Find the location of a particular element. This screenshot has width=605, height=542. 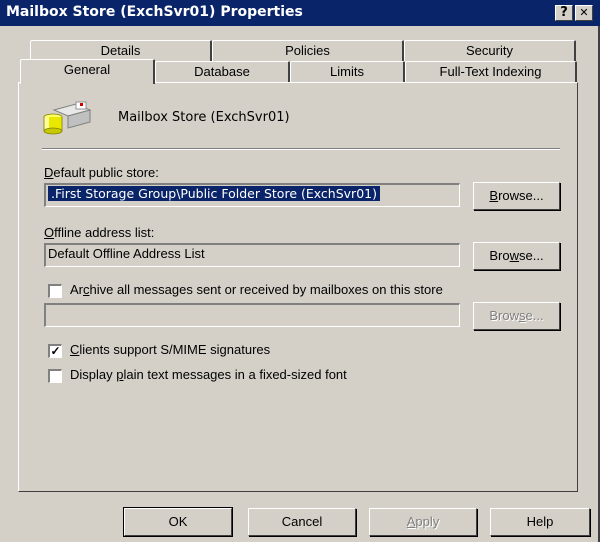

tab-security-label: Security is located at coordinates (489, 50).